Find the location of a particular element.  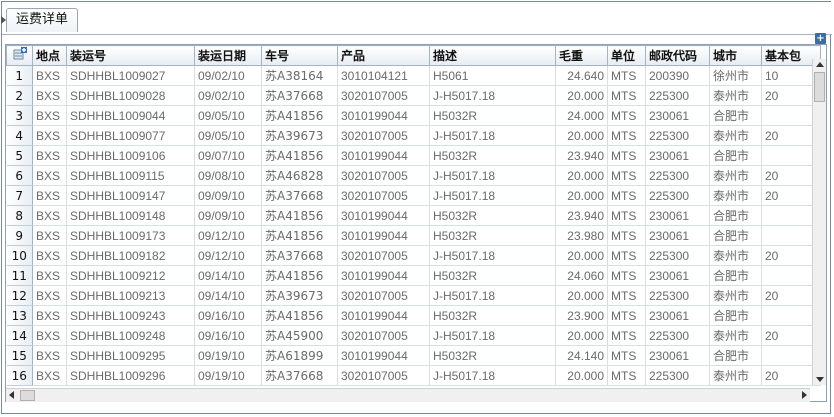

row-number: 6 is located at coordinates (19, 175).